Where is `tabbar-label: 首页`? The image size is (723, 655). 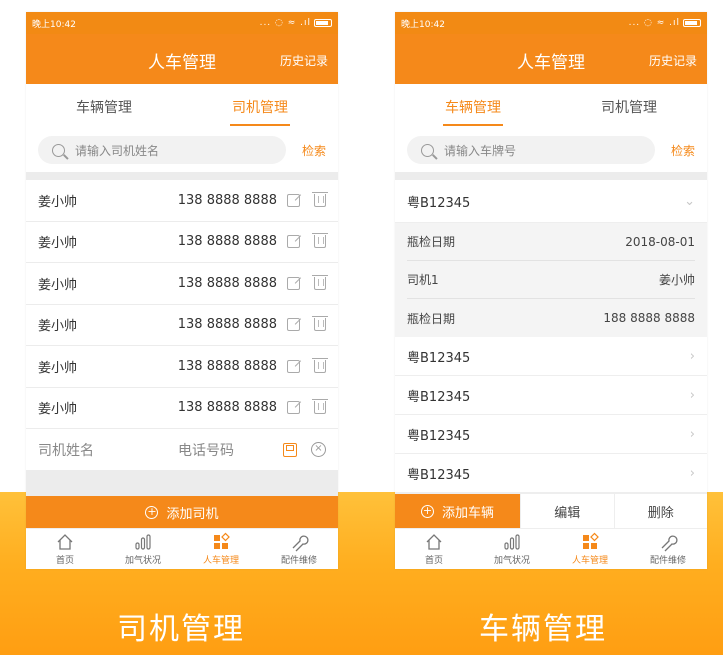 tabbar-label: 首页 is located at coordinates (64, 561).